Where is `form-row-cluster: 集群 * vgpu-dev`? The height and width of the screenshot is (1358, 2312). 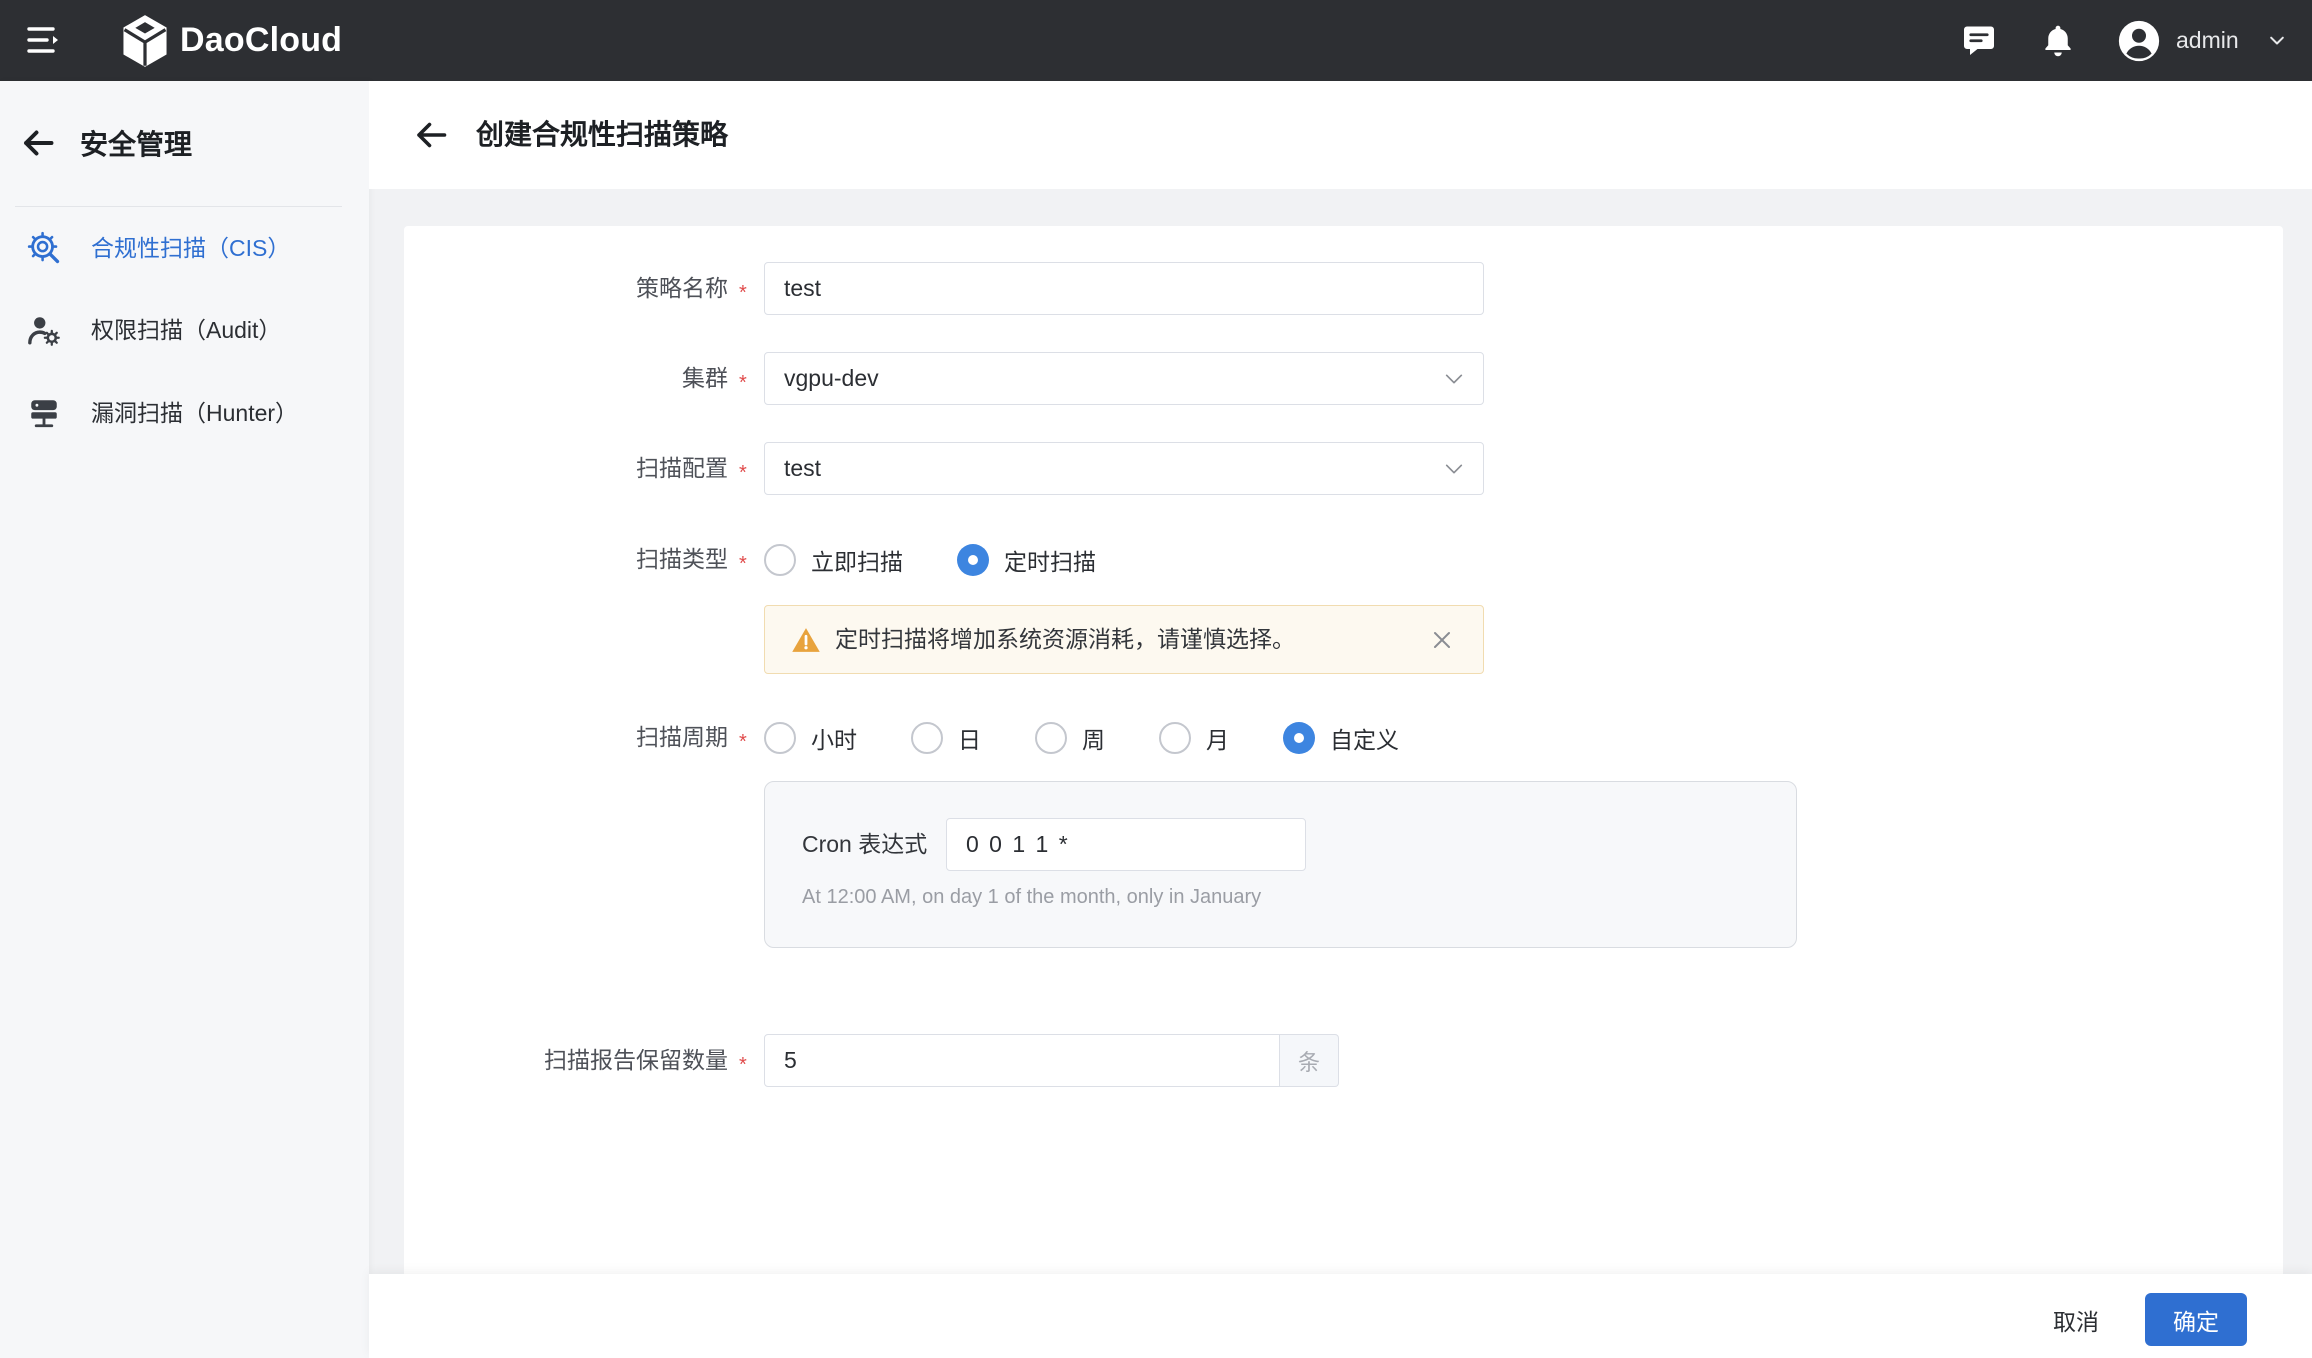
form-row-cluster: 集群 * vgpu-dev is located at coordinates (1343, 378).